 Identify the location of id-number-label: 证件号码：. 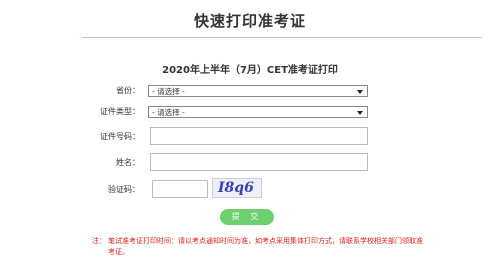
(120, 136).